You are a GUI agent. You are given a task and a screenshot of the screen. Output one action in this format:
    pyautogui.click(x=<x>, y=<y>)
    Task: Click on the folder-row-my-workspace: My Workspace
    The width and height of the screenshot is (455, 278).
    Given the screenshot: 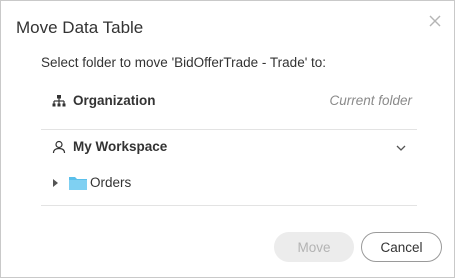 What is the action you would take?
    pyautogui.click(x=229, y=148)
    